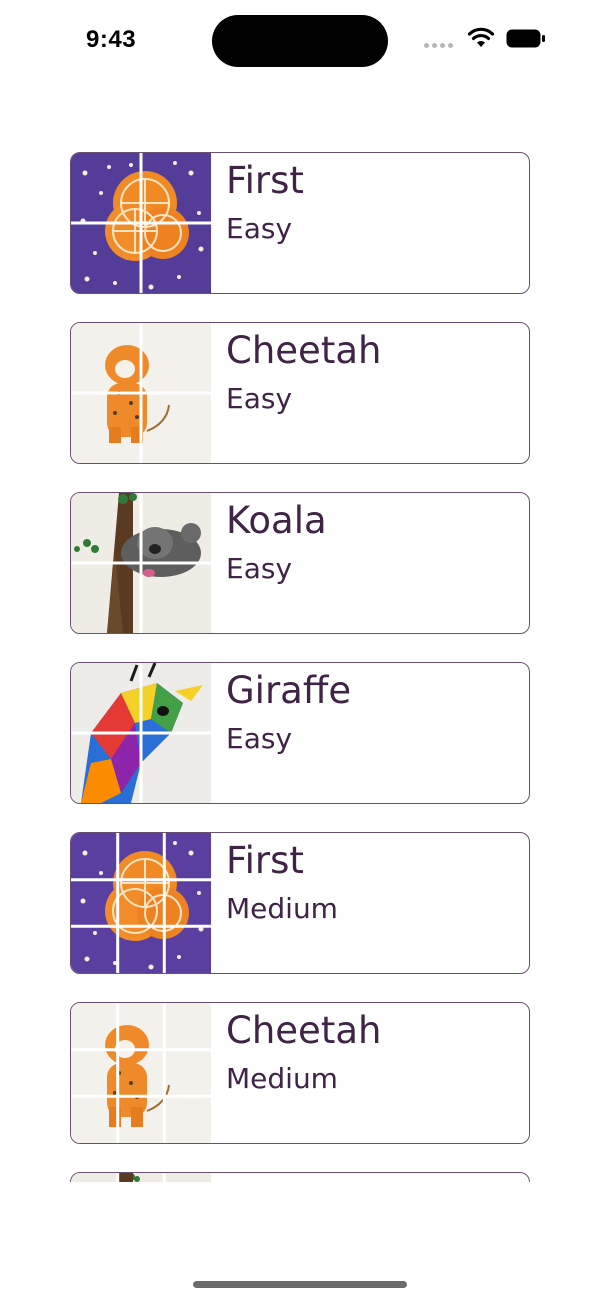  What do you see at coordinates (481, 37) in the screenshot?
I see `wifi-icon` at bounding box center [481, 37].